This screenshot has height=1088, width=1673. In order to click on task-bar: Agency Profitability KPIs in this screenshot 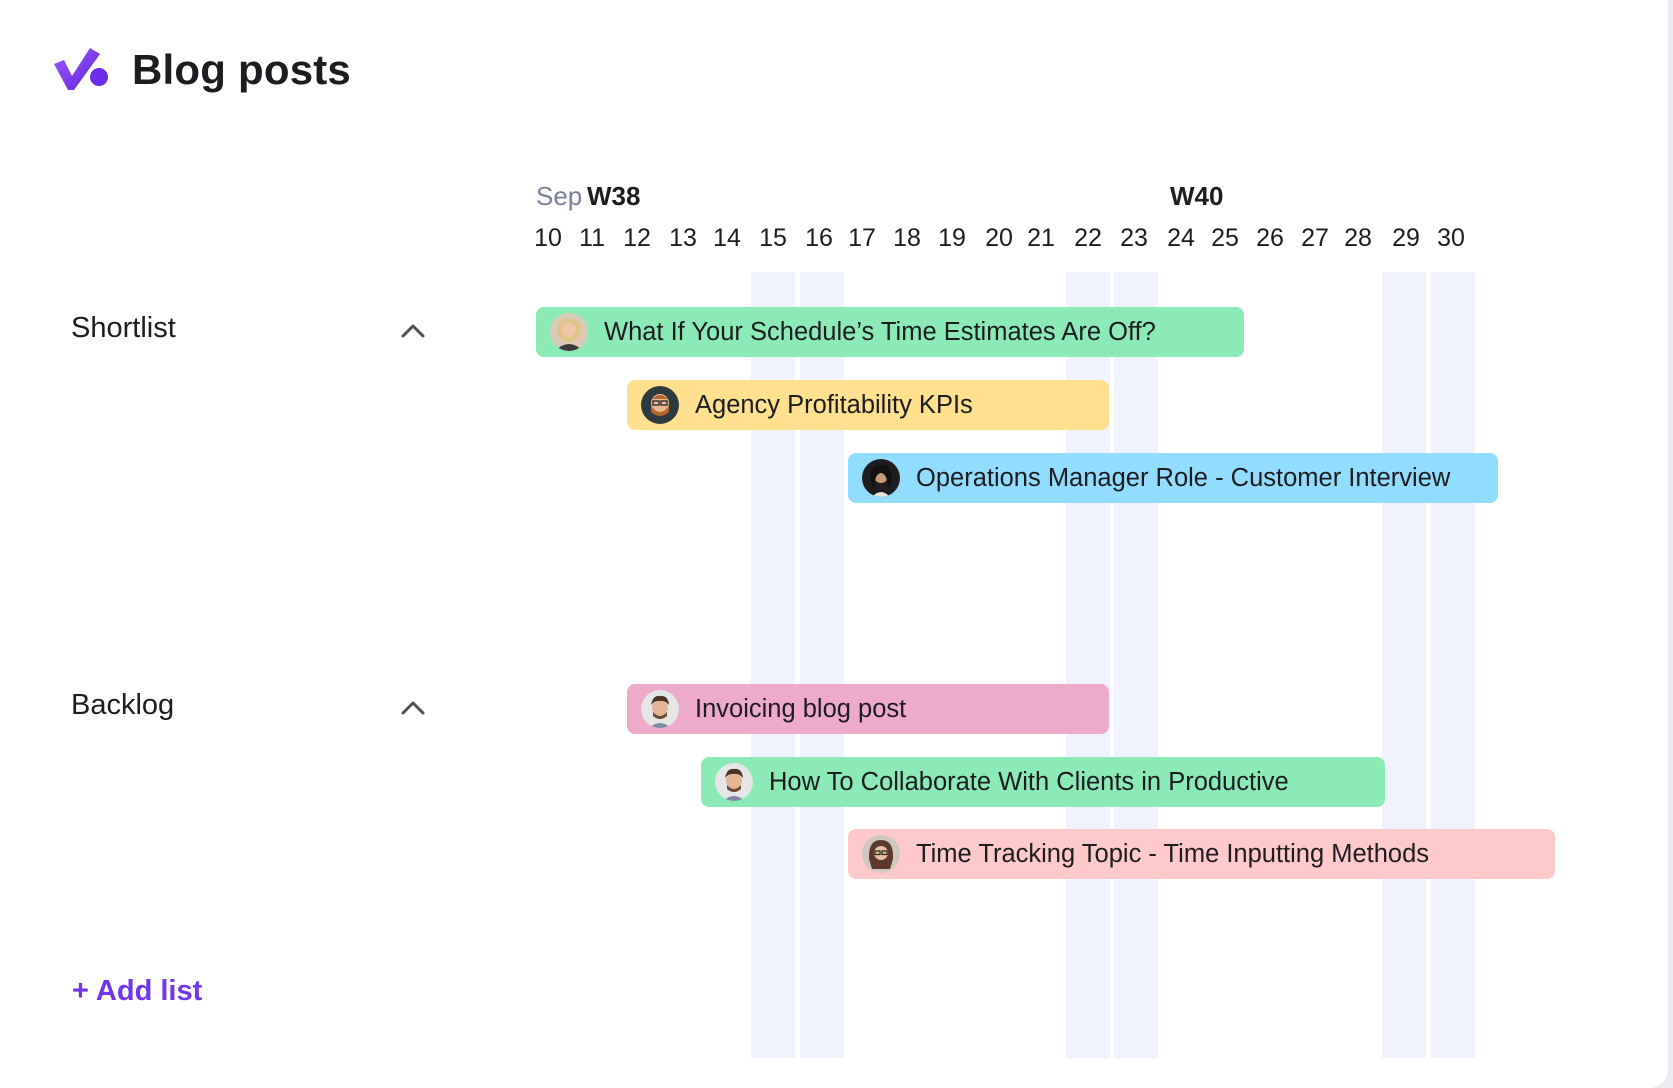, I will do `click(868, 405)`.